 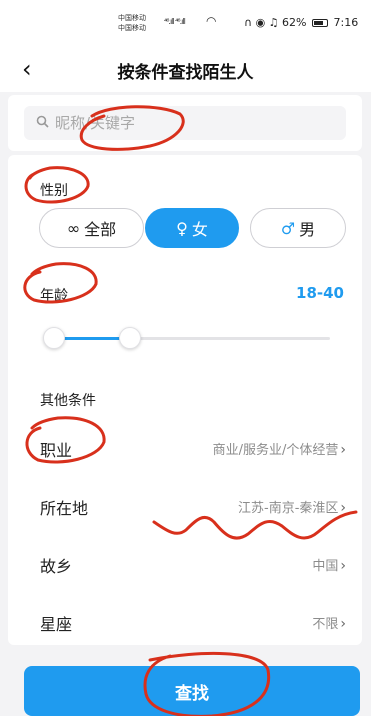 What do you see at coordinates (132, 23) in the screenshot?
I see `carrier-info: 中国移动 中国移动` at bounding box center [132, 23].